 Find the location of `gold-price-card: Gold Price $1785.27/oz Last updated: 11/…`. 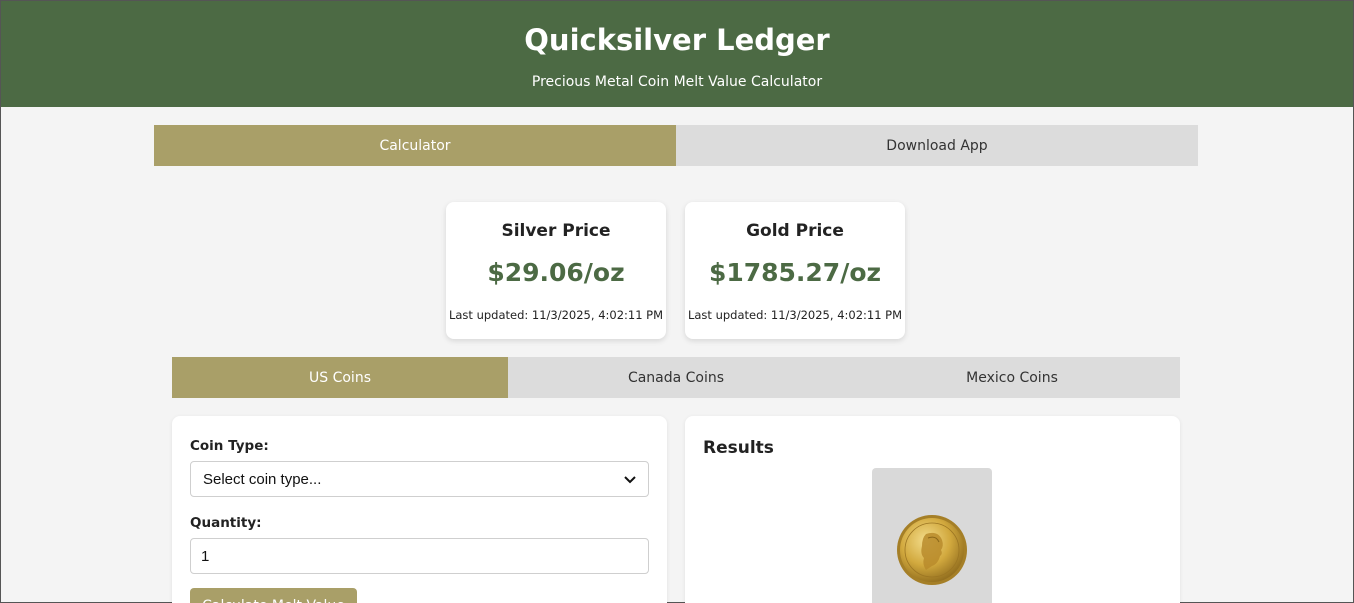

gold-price-card: Gold Price $1785.27/oz Last updated: 11/… is located at coordinates (795, 270).